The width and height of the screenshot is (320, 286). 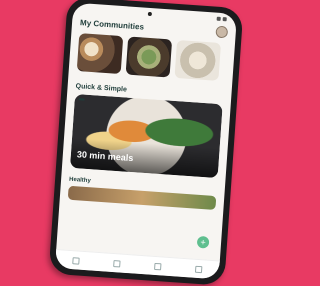 I want to click on hero-badge, so click(x=81, y=99).